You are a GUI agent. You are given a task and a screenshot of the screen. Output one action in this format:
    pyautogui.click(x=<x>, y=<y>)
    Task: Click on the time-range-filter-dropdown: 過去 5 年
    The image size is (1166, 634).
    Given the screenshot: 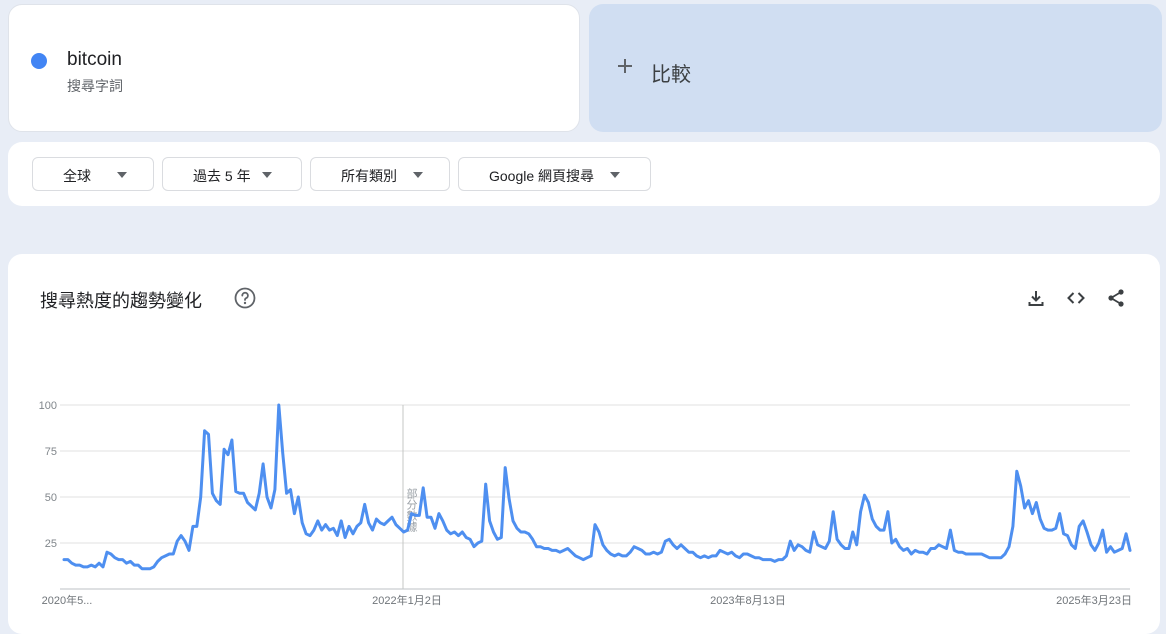 What is the action you would take?
    pyautogui.click(x=232, y=174)
    